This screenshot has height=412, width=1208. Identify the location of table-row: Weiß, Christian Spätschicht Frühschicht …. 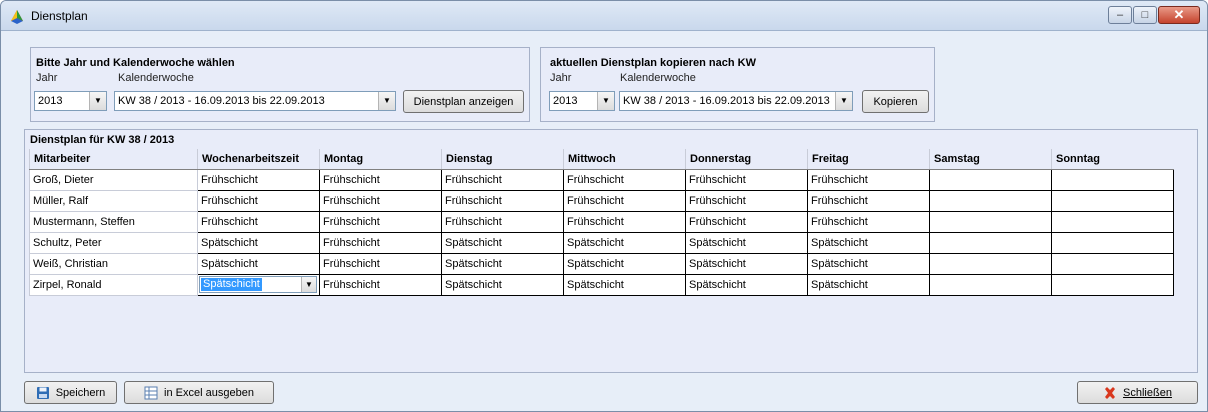
(601, 263).